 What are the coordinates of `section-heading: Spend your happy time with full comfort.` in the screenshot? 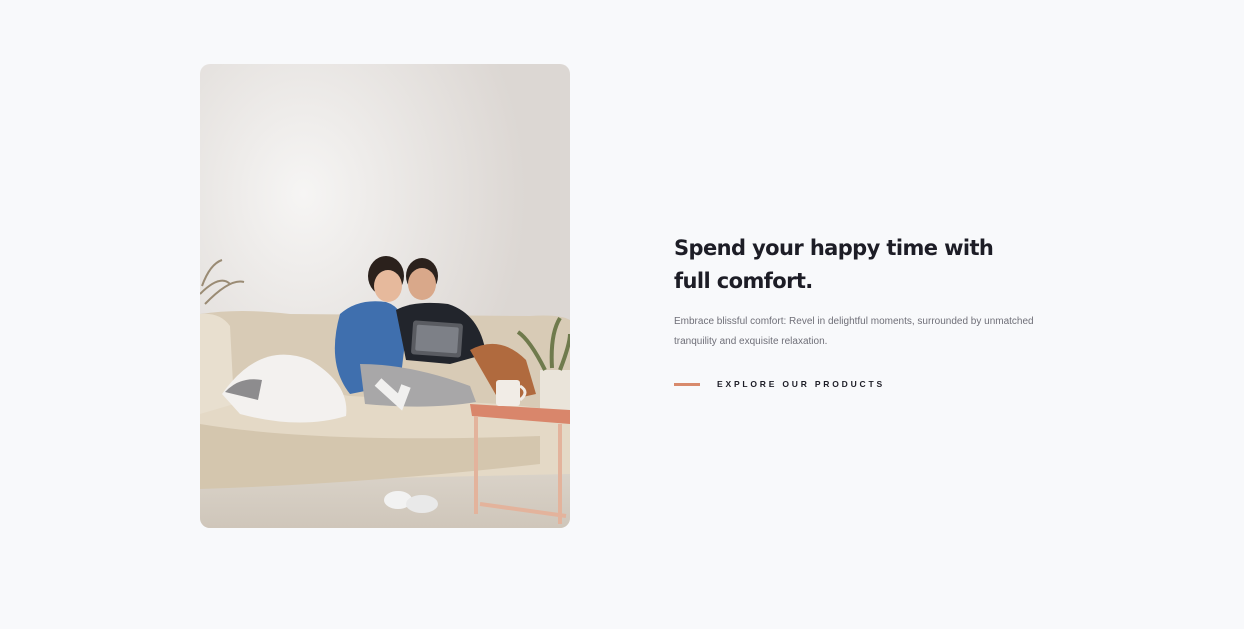 It's located at (834, 264).